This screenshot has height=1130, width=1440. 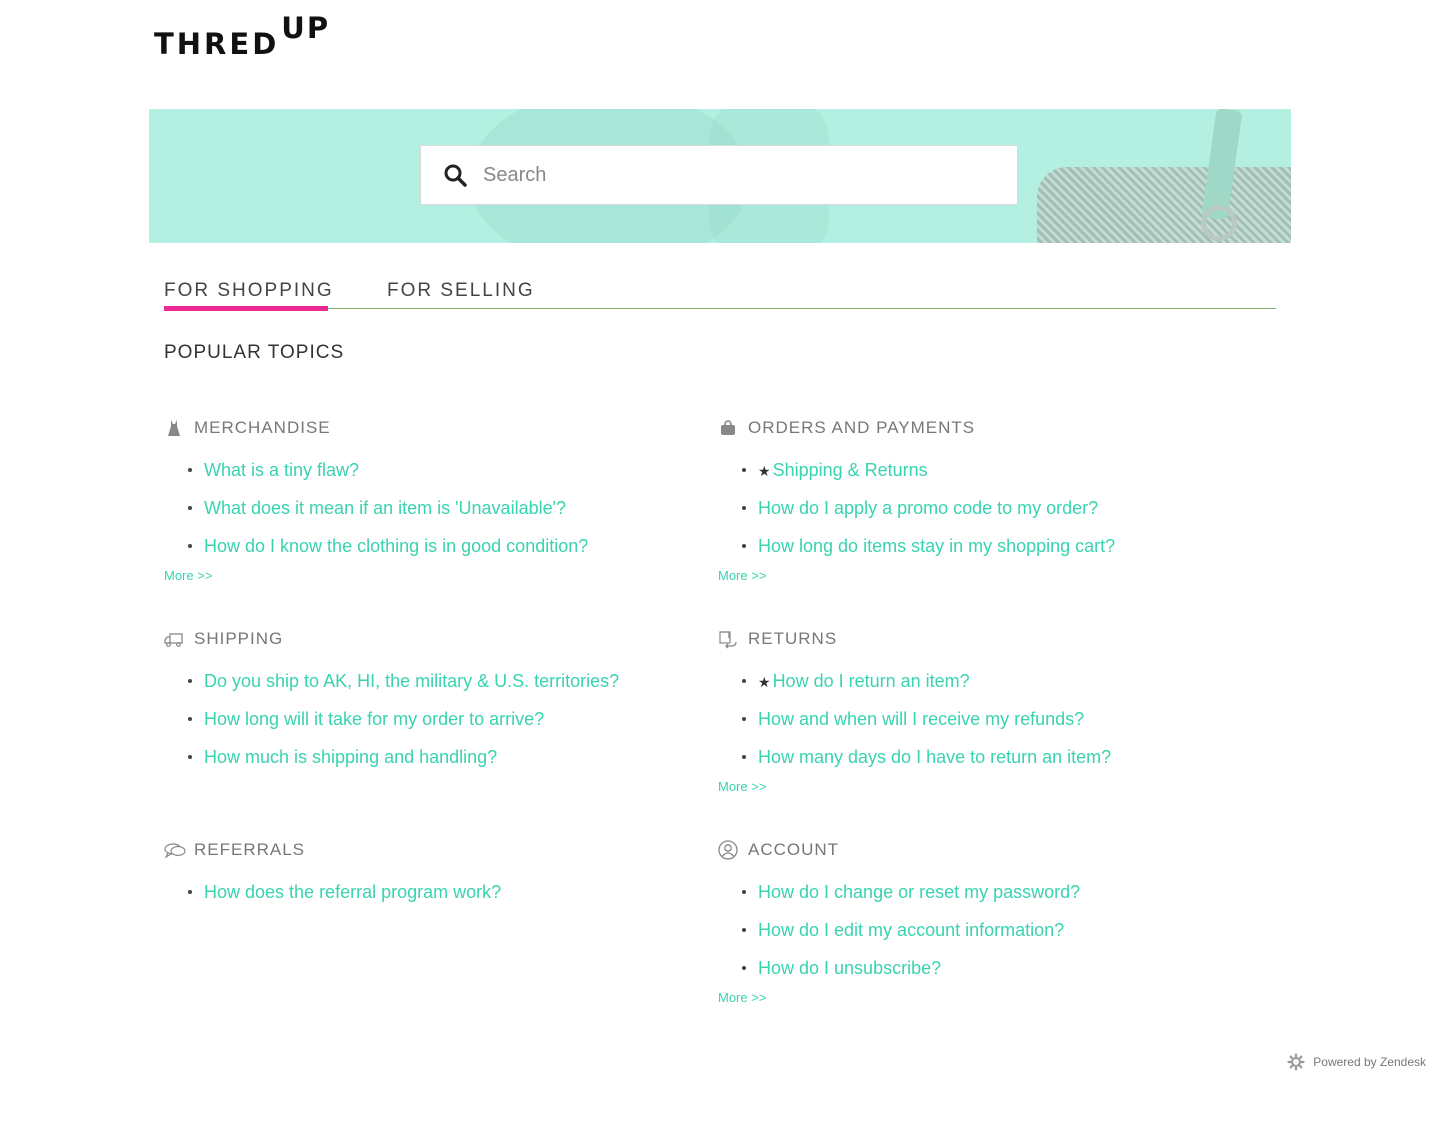 I want to click on search-input, so click(x=723, y=175).